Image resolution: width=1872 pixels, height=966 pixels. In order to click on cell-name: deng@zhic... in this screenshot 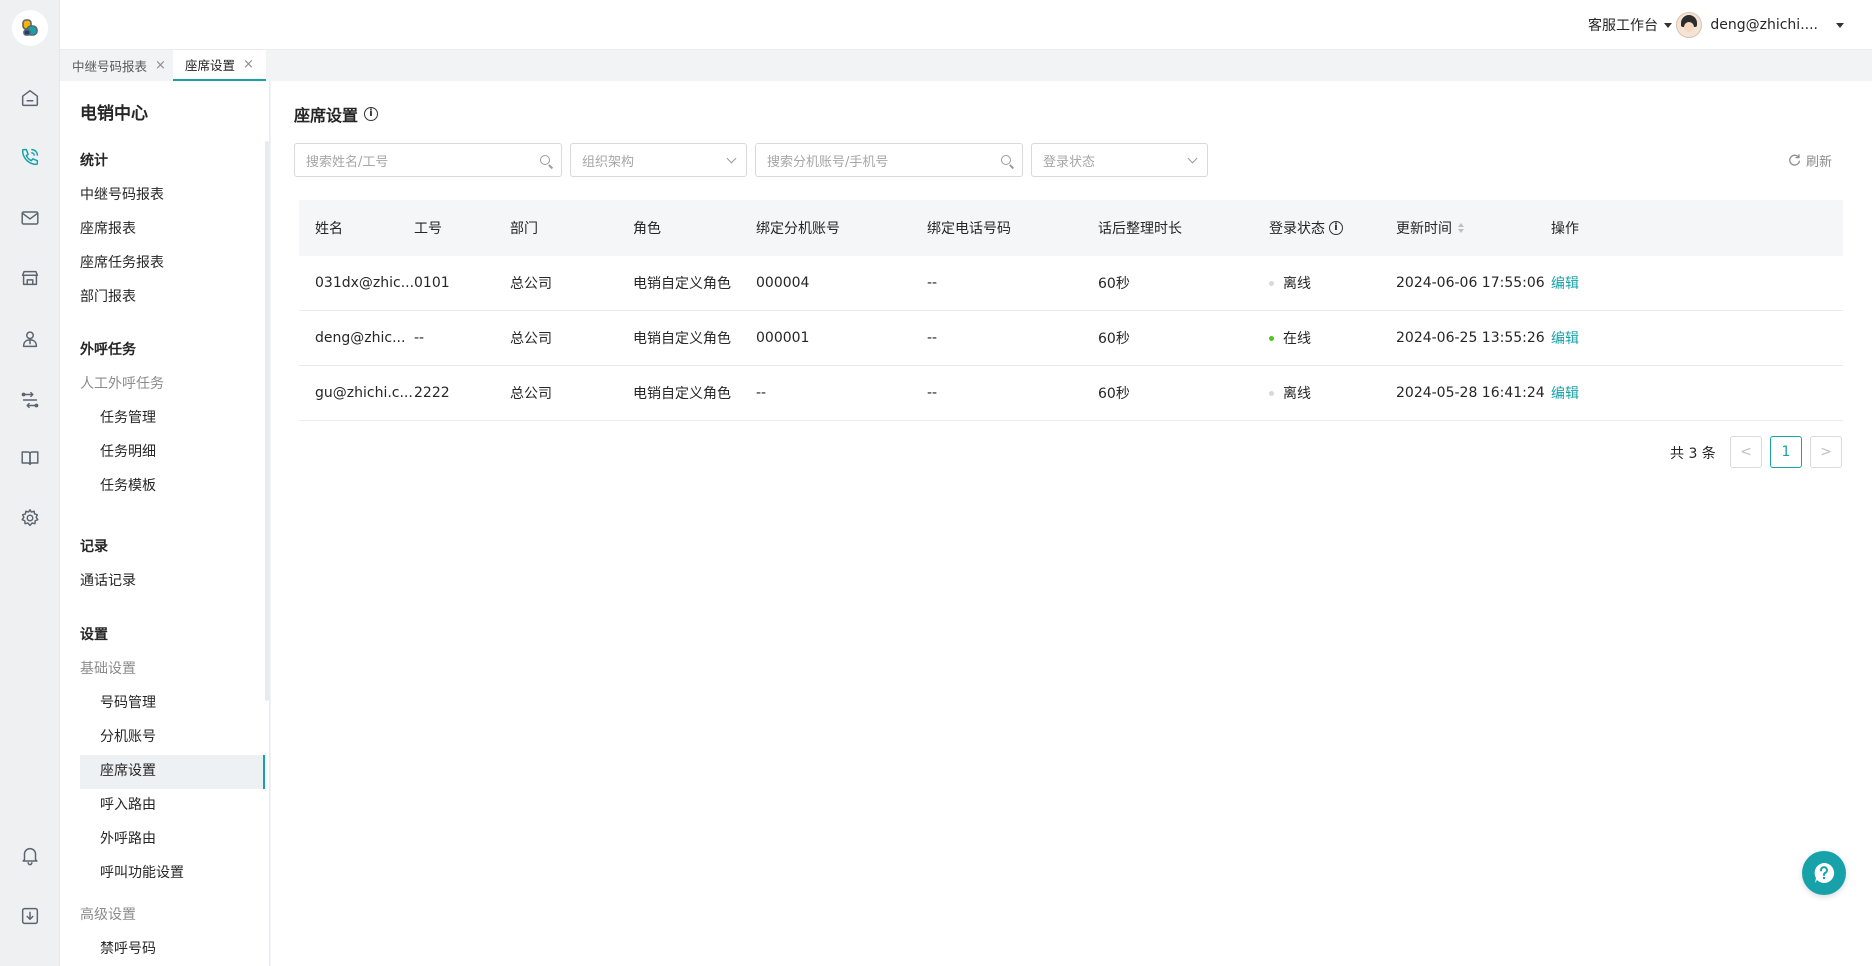, I will do `click(360, 338)`.